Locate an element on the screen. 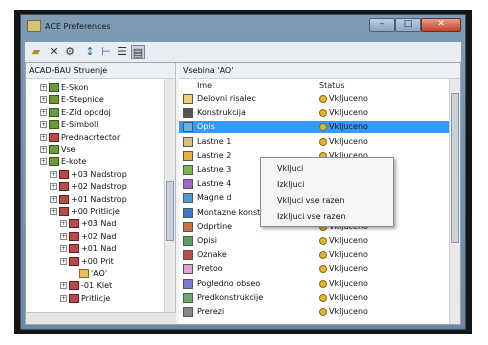 Image resolution: width=488 pixels, height=345 pixels. list-row: Pogledno obseo Vkljuceno is located at coordinates (314, 284).